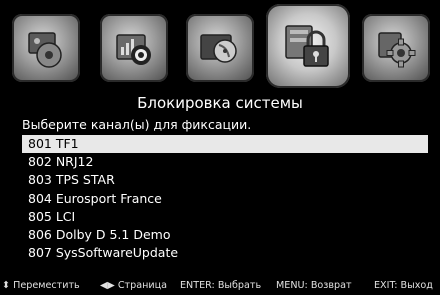 This screenshot has width=440, height=295. What do you see at coordinates (41, 285) in the screenshot?
I see `move-hint: ⬍ Переместить` at bounding box center [41, 285].